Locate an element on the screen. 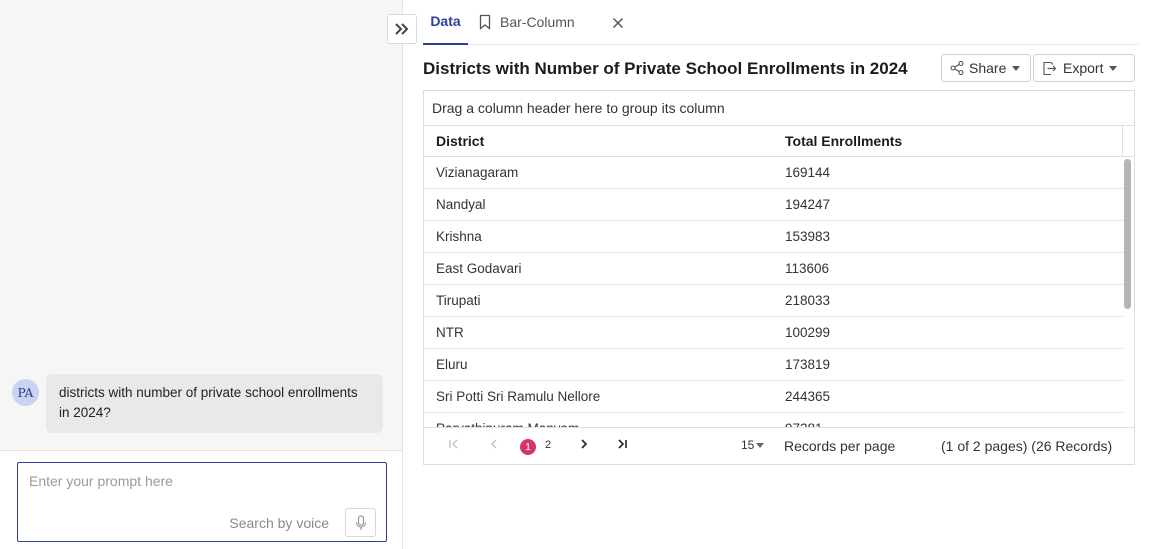 Image resolution: width=1154 pixels, height=549 pixels. close-tab-button is located at coordinates (618, 23).